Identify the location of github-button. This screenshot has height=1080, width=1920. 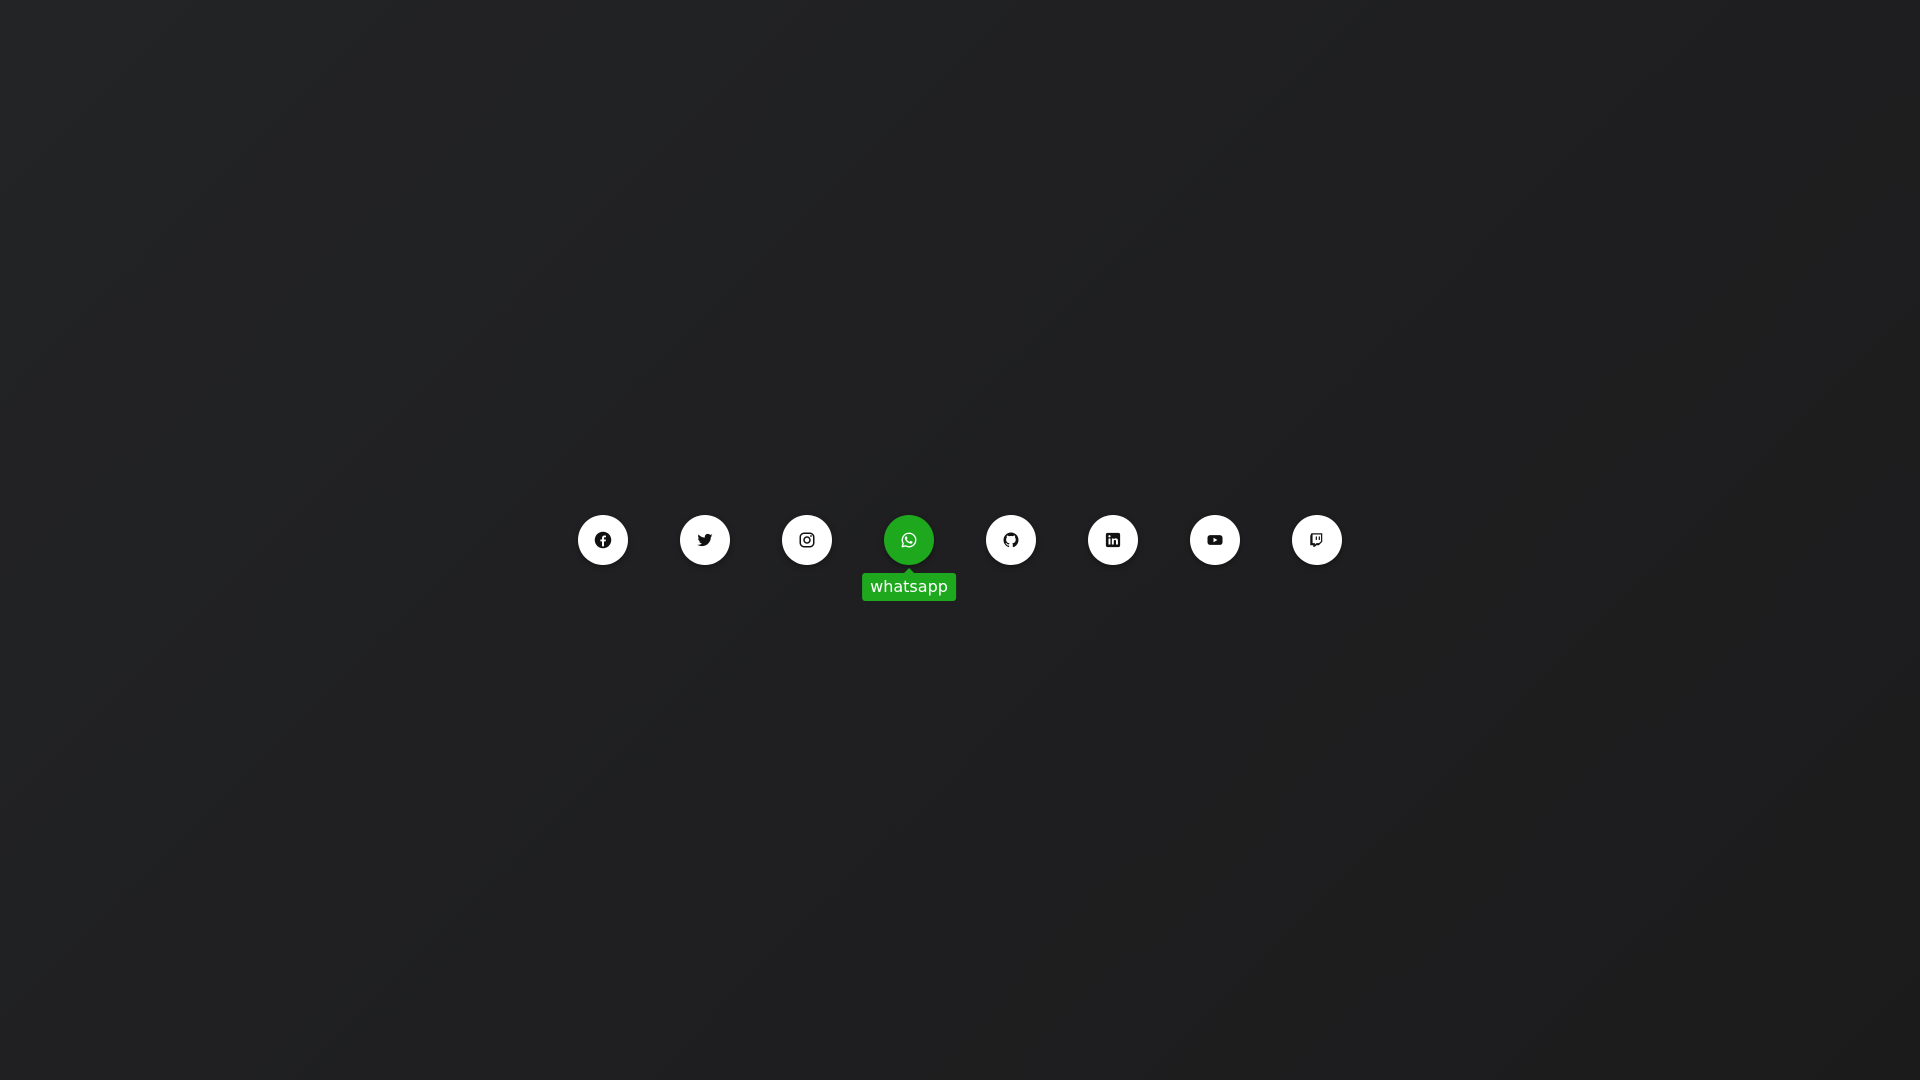
(1011, 540).